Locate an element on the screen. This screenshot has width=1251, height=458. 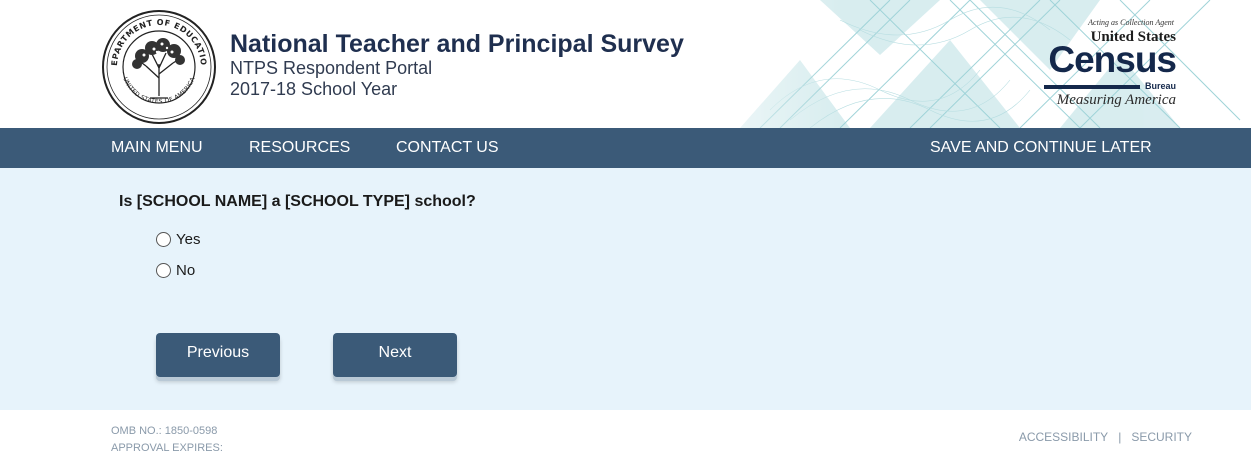
previous-button: Previous is located at coordinates (218, 355).